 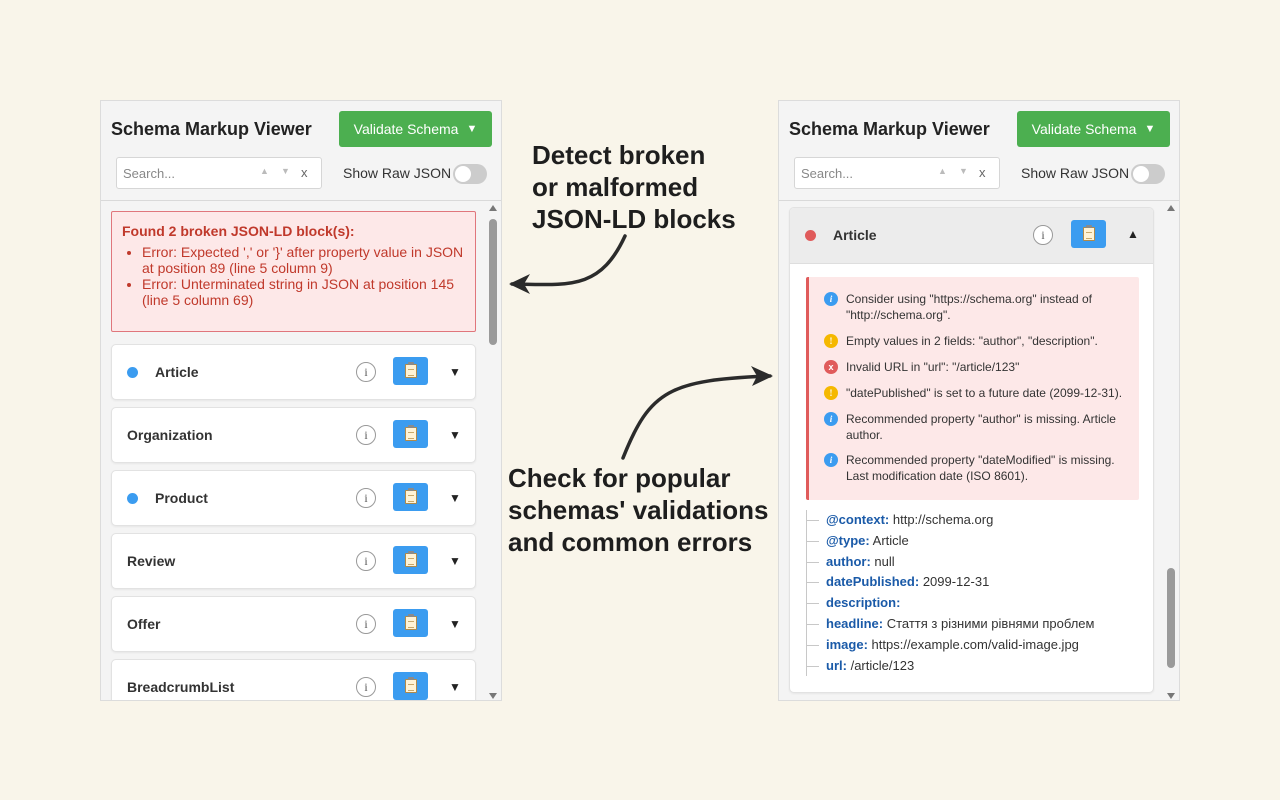 What do you see at coordinates (696, 417) in the screenshot?
I see `arrow-to-validations` at bounding box center [696, 417].